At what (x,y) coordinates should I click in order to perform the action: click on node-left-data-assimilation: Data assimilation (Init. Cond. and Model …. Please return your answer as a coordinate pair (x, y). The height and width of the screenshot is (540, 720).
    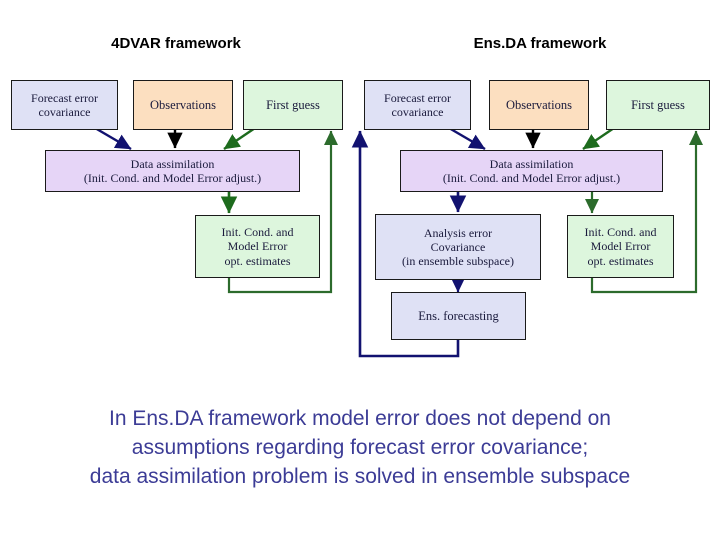
    Looking at the image, I should click on (172, 171).